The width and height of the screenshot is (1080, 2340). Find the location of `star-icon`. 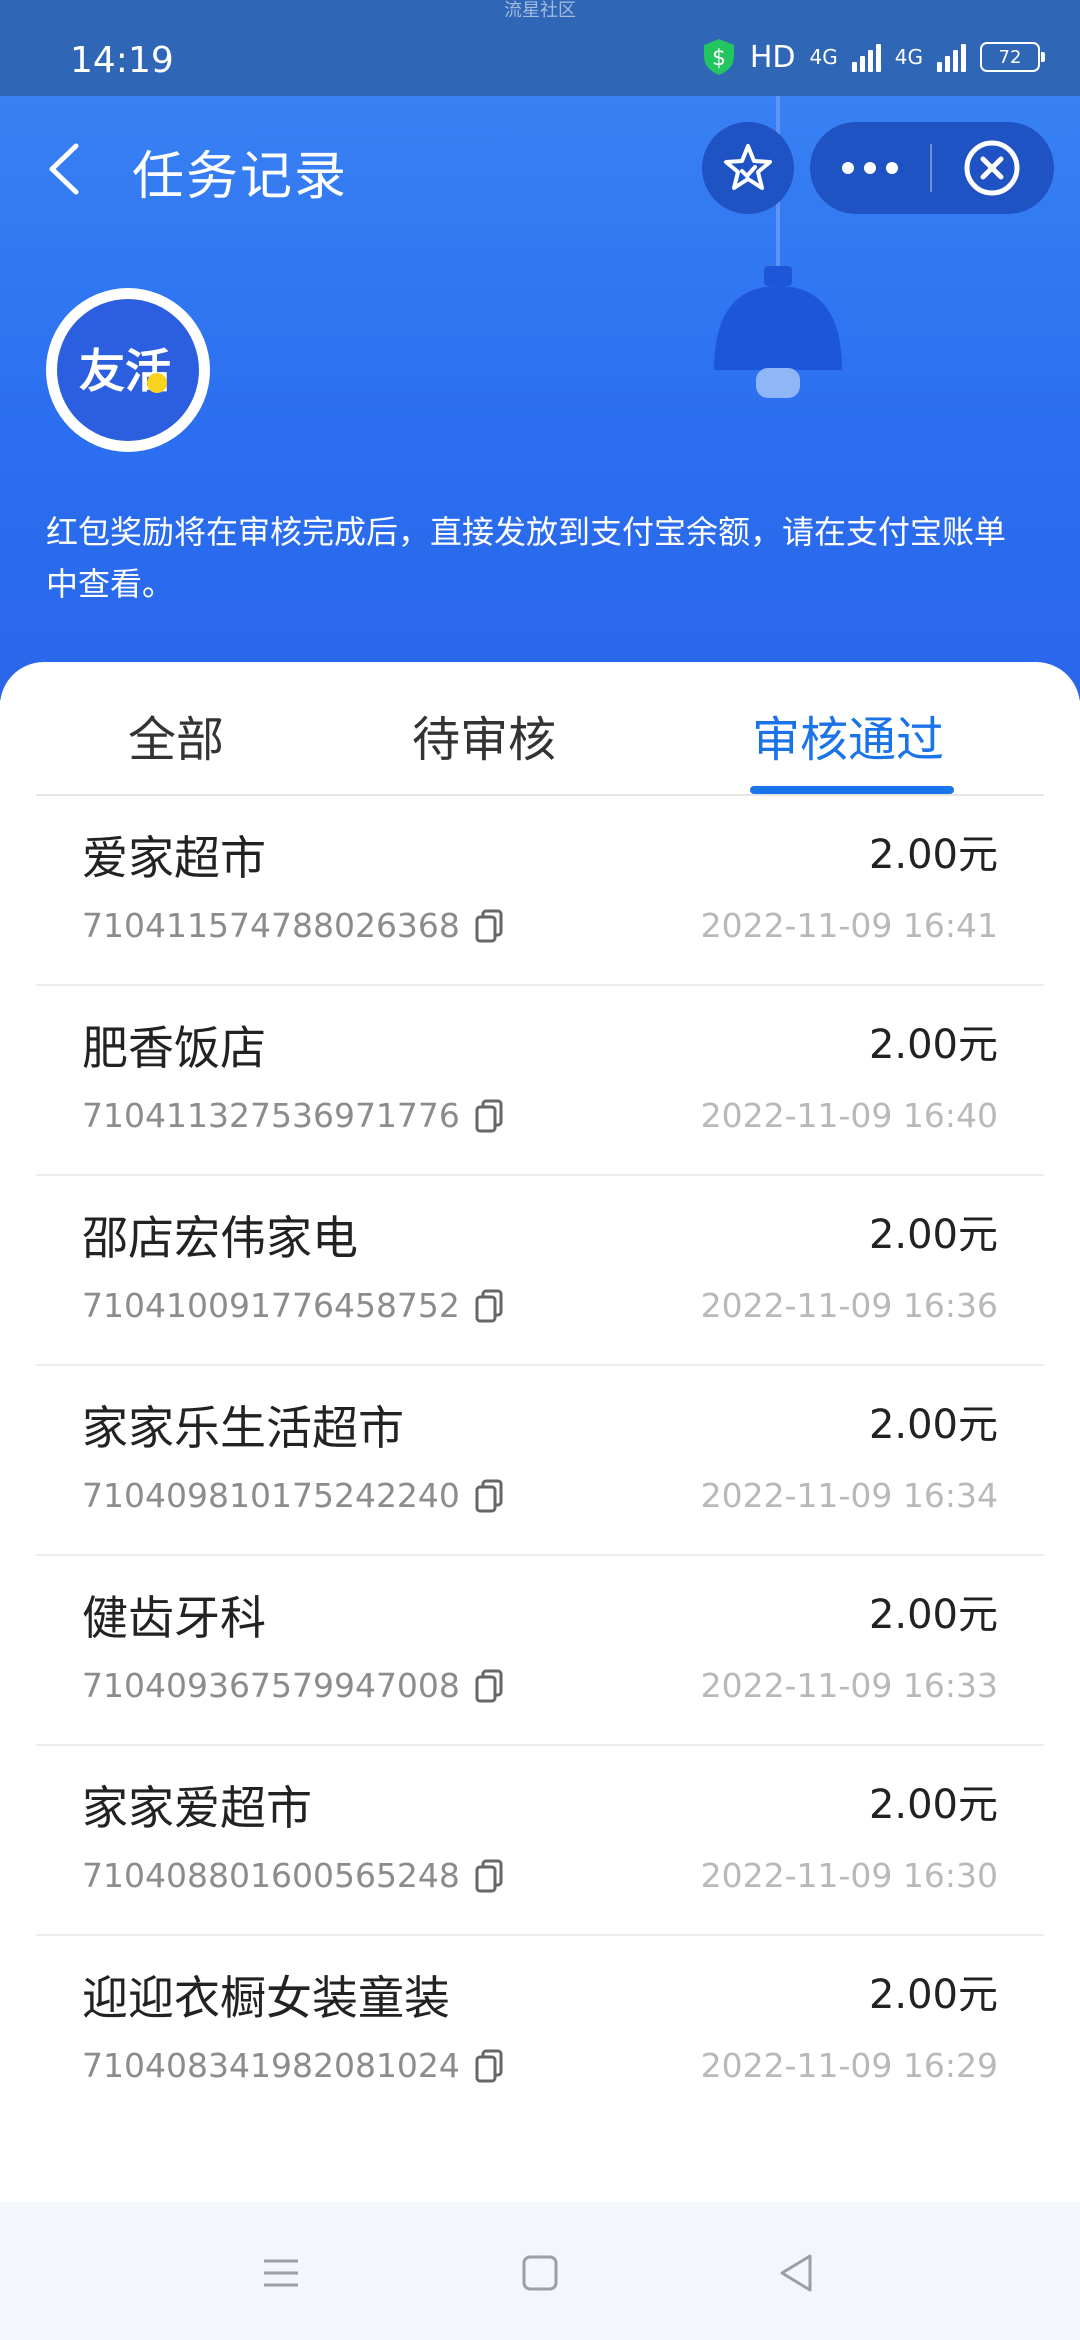

star-icon is located at coordinates (748, 167).